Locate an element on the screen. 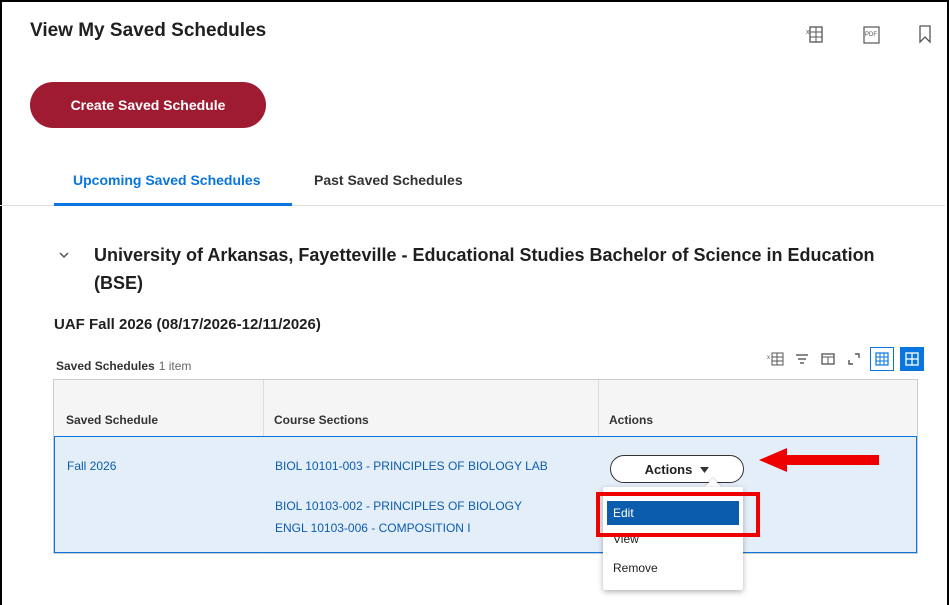  export-to-excel-icon: x is located at coordinates (815, 35).